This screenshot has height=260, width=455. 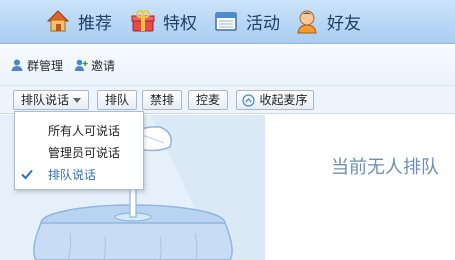 What do you see at coordinates (84, 130) in the screenshot?
I see `option-label: 所有人可说话` at bounding box center [84, 130].